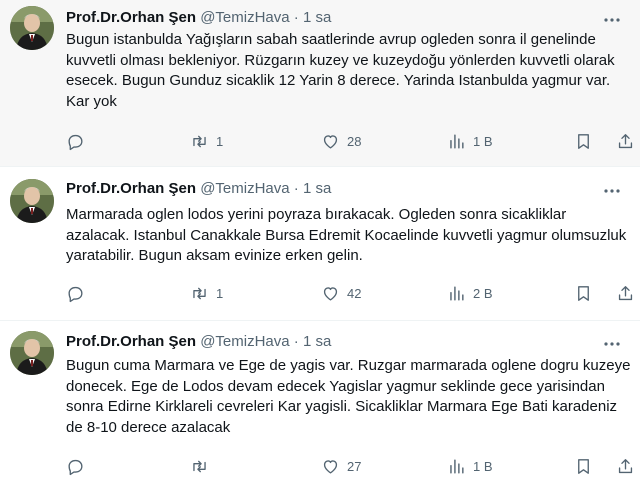 The image size is (640, 485). I want to click on views-button: 2 B, so click(470, 293).